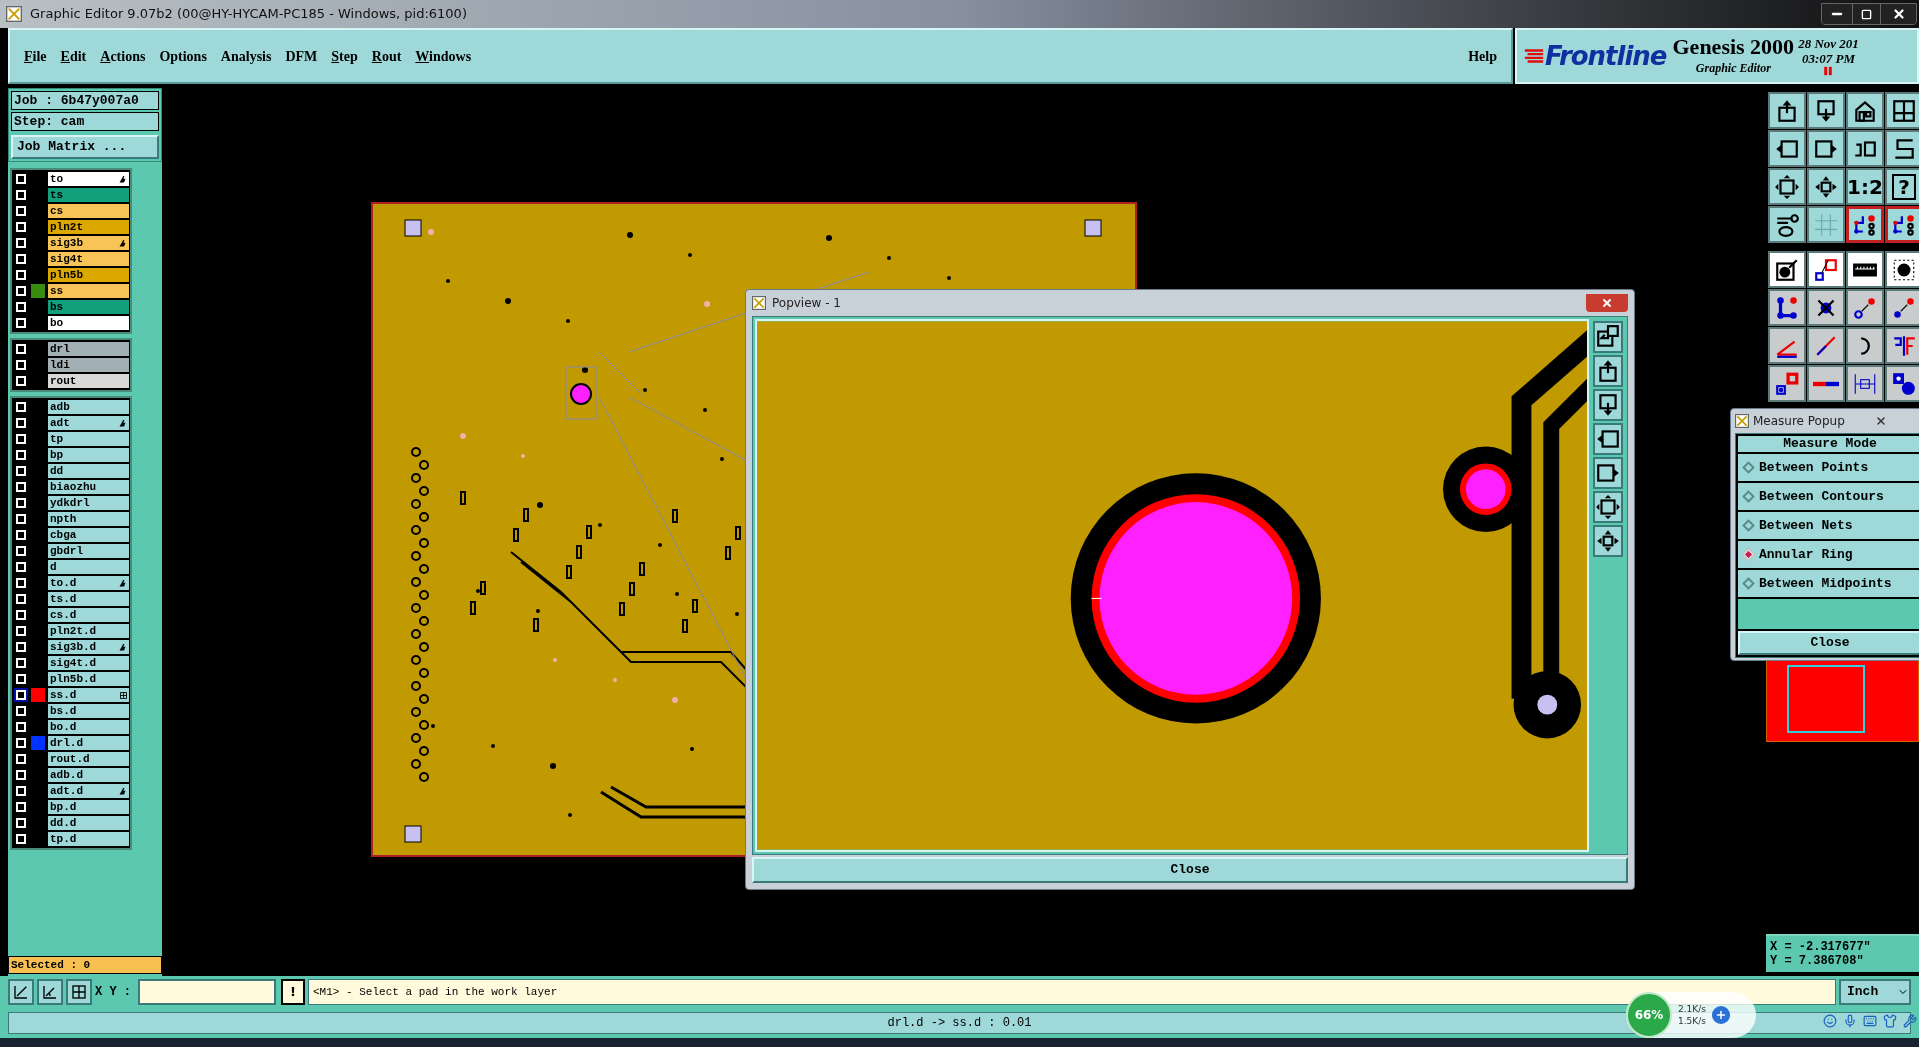  I want to click on measure-mode-option: Annular Ring, so click(1828, 554).